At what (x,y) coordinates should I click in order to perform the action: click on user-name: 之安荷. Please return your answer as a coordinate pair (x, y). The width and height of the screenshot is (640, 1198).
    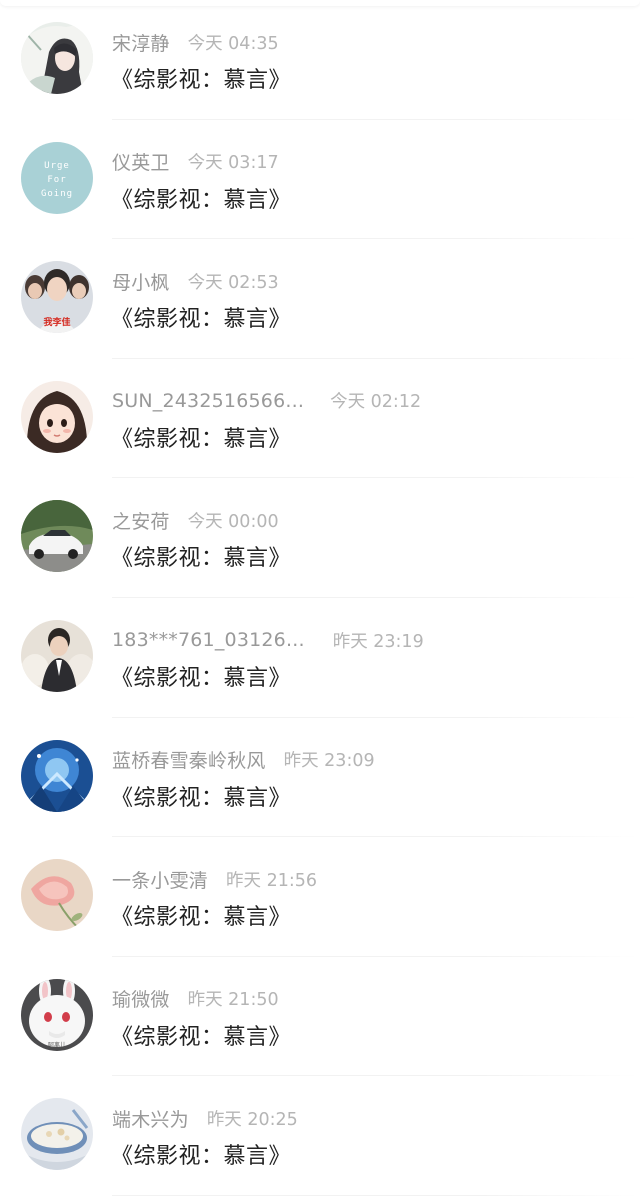
    Looking at the image, I should click on (141, 520).